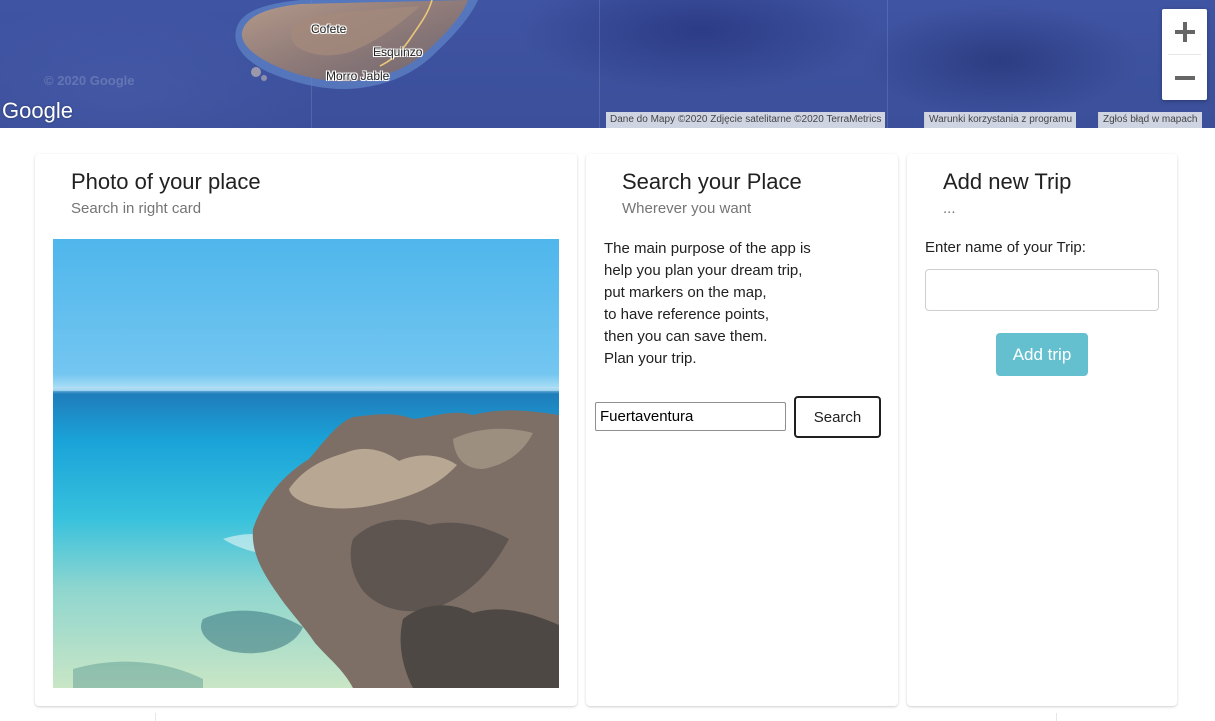 The height and width of the screenshot is (721, 1215). Describe the element at coordinates (650, 358) in the screenshot. I see `description-line: Plan your trip.` at that location.